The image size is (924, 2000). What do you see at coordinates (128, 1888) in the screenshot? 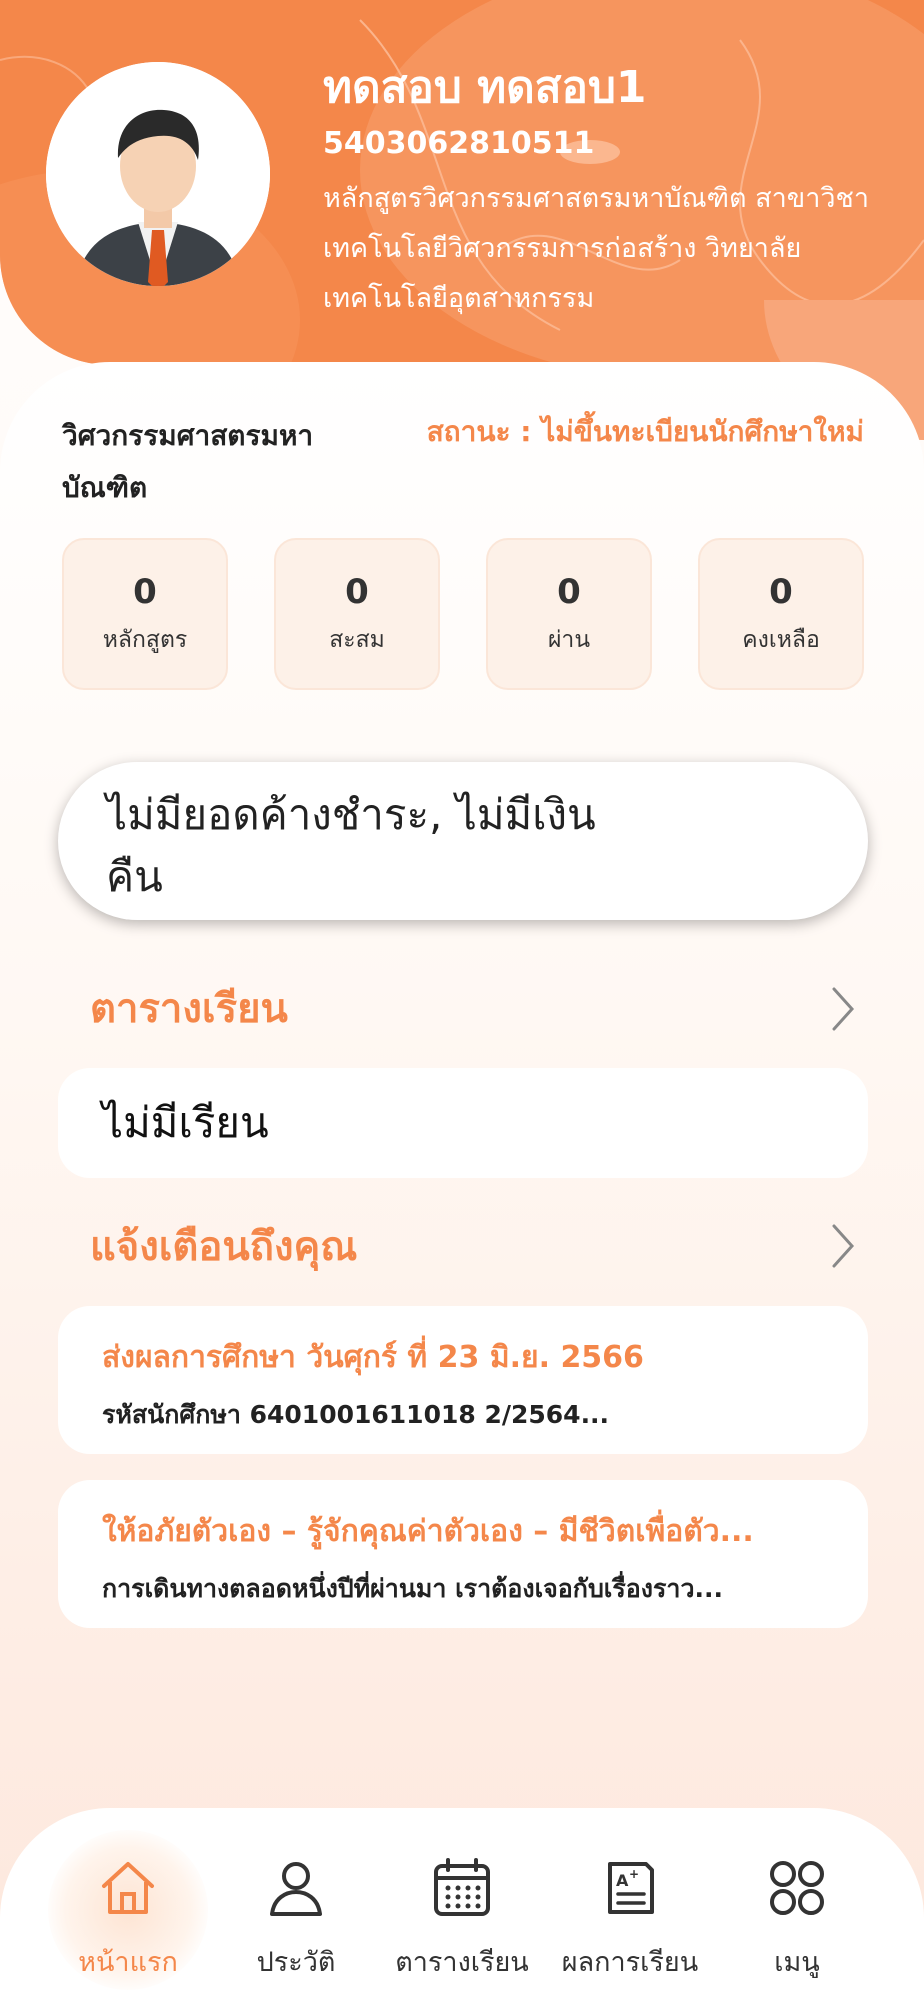
I see `home-icon` at bounding box center [128, 1888].